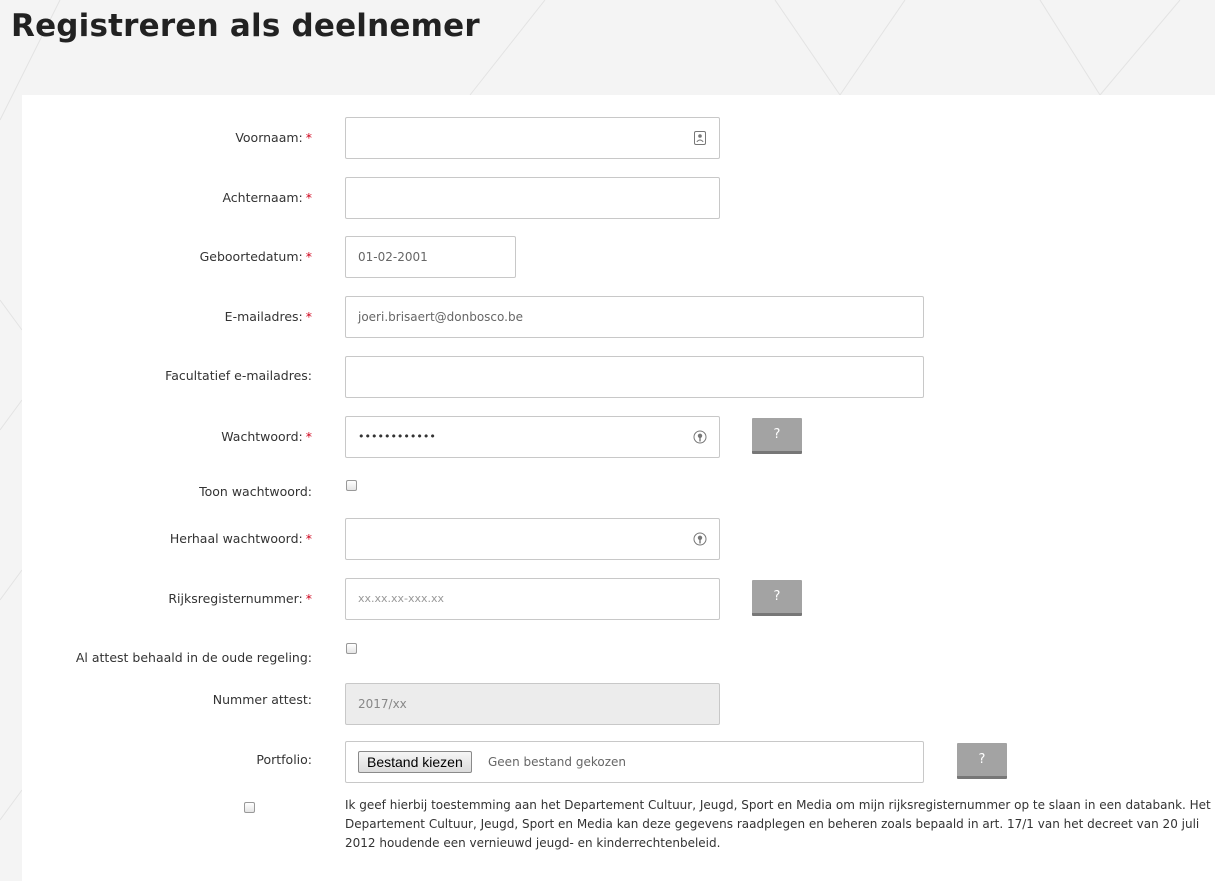 The width and height of the screenshot is (1215, 881). Describe the element at coordinates (532, 138) in the screenshot. I see `voornaam-input` at that location.